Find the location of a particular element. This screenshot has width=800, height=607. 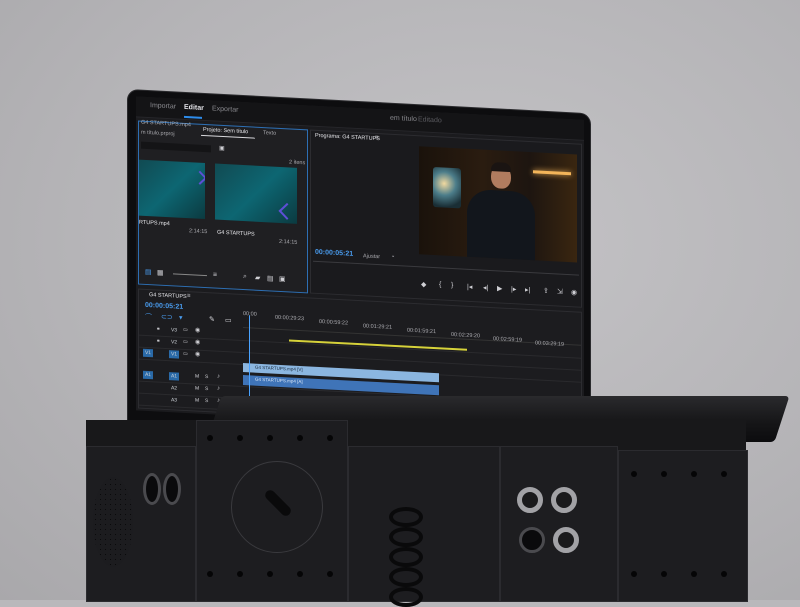

ruler-tick: 00:02:29:20 is located at coordinates (466, 335).